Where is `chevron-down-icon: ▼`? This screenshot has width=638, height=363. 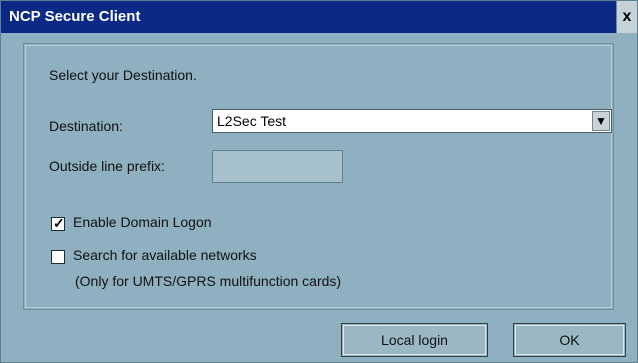
chevron-down-icon: ▼ is located at coordinates (601, 121).